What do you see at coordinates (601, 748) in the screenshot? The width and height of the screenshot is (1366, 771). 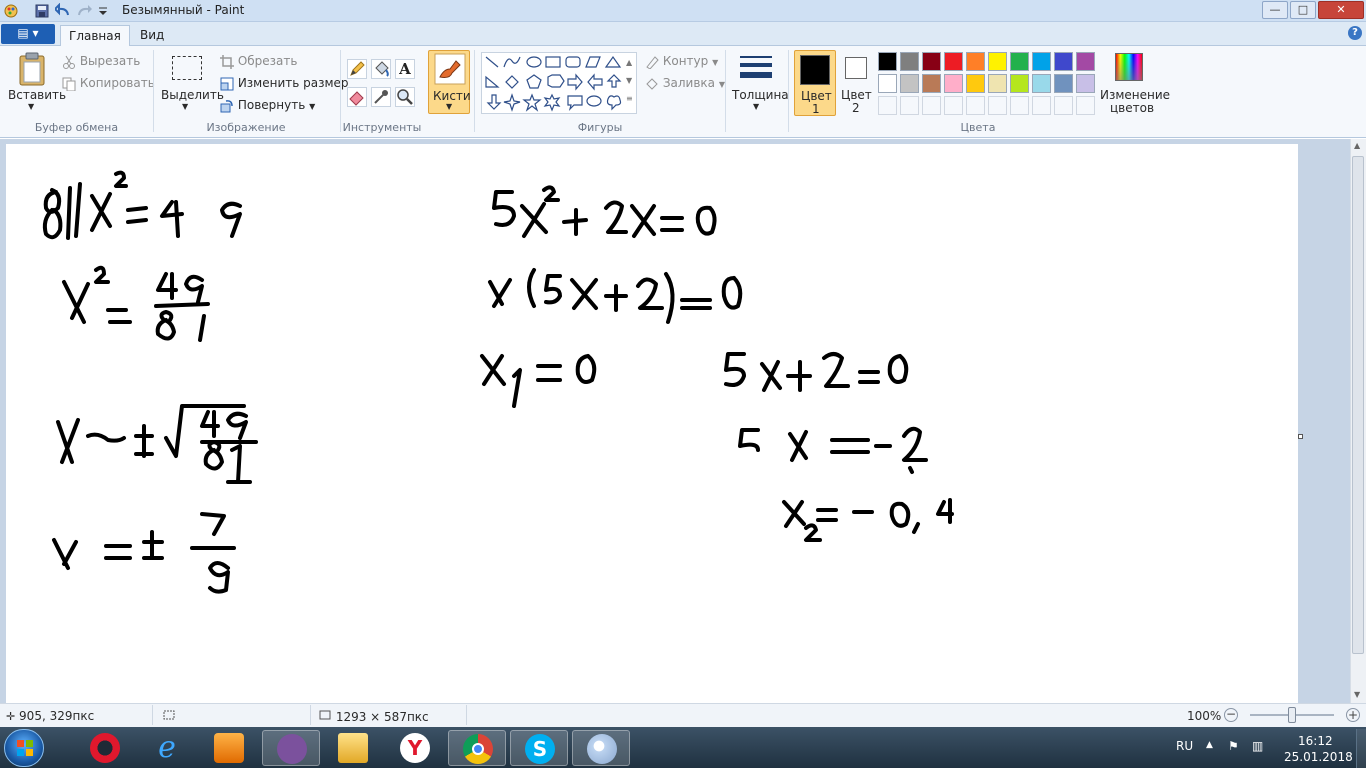 I see `taskbar-paint` at bounding box center [601, 748].